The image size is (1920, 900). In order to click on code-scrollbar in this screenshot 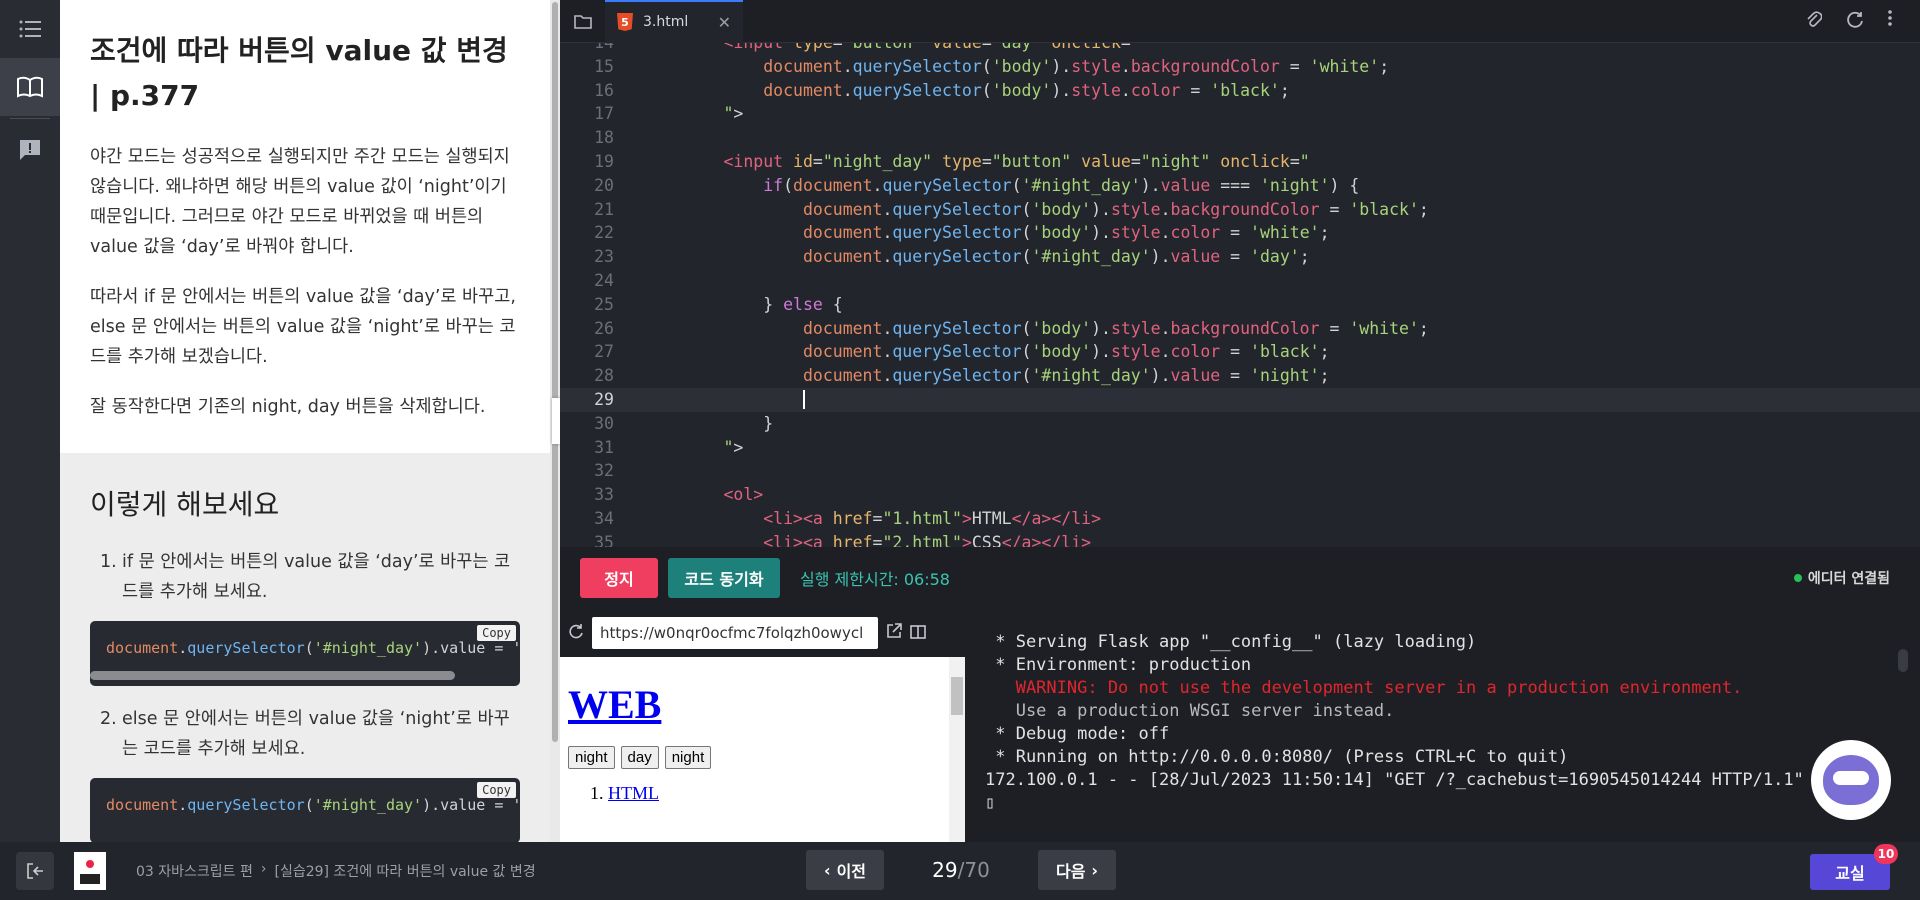, I will do `click(272, 675)`.